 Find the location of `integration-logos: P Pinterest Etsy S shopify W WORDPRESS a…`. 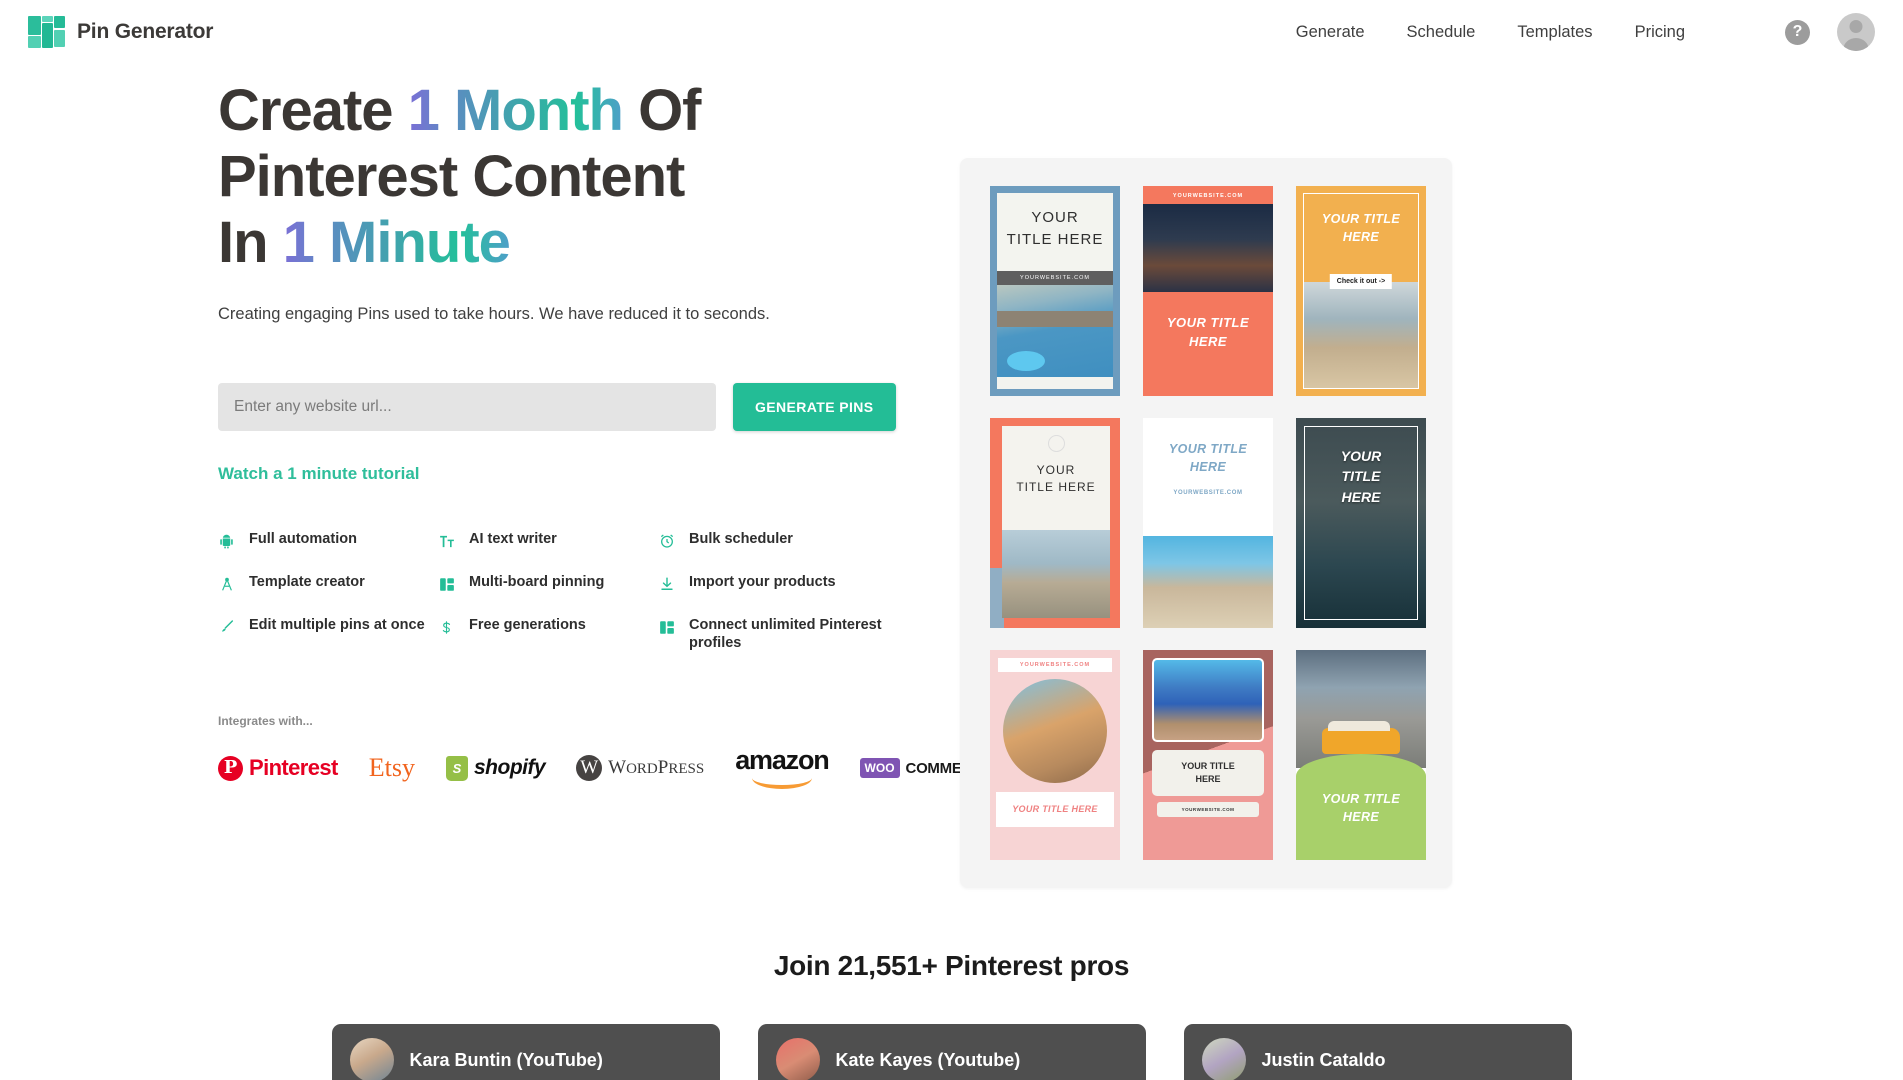

integration-logos: P Pinterest Etsy S shopify W WORDPRESS a… is located at coordinates (605, 768).